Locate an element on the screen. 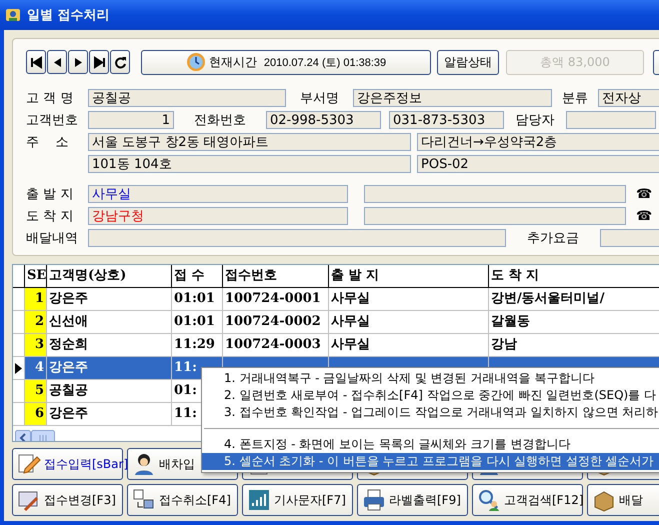 This screenshot has height=525, width=659. table-cell: 6 is located at coordinates (36, 414).